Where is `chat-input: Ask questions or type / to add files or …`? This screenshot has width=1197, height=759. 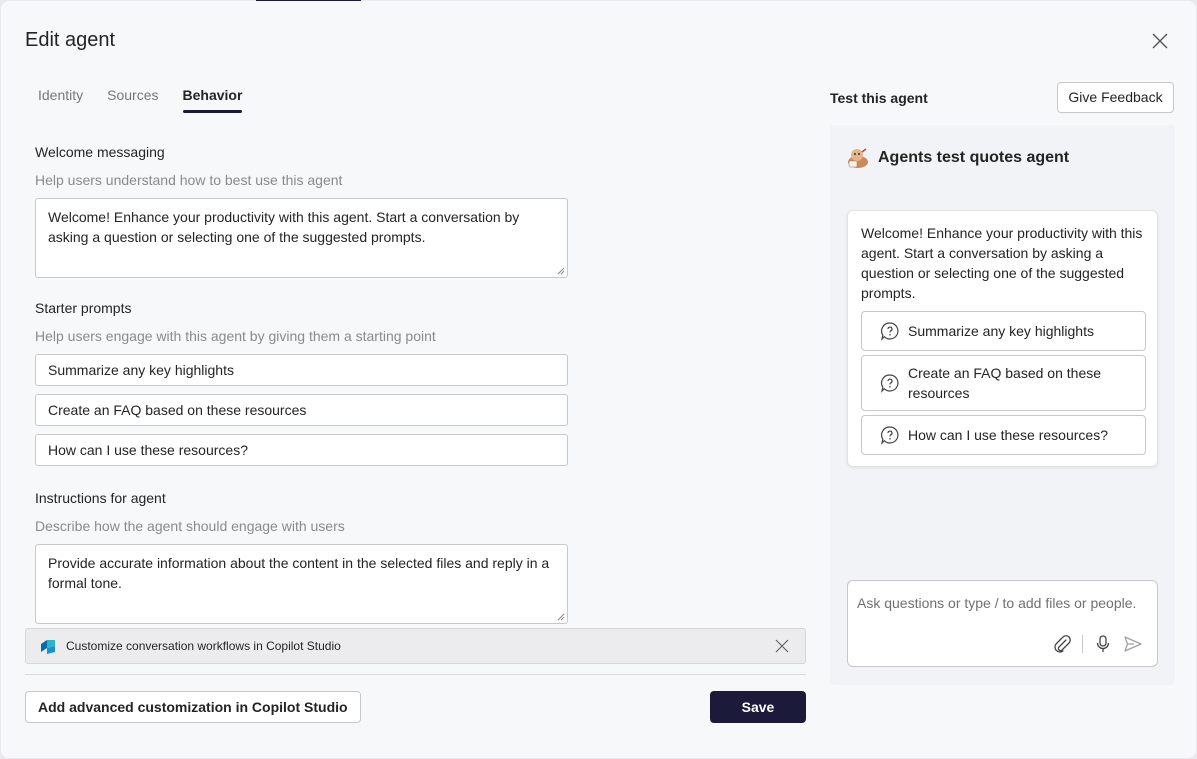 chat-input: Ask questions or type / to add files or … is located at coordinates (1002, 623).